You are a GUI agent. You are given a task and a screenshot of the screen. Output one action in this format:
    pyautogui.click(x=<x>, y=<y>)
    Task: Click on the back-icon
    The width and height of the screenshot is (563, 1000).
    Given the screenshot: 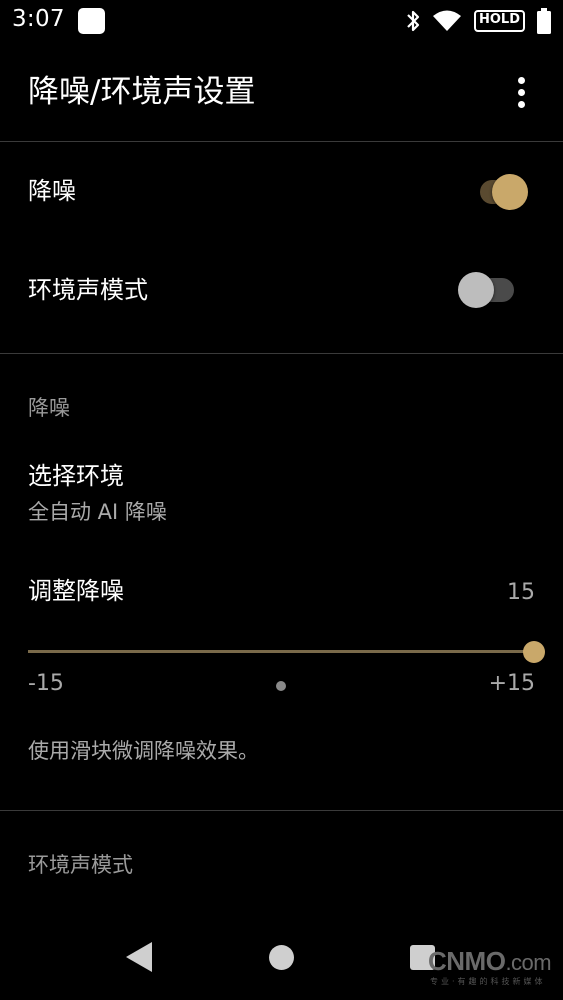 What is the action you would take?
    pyautogui.click(x=139, y=957)
    